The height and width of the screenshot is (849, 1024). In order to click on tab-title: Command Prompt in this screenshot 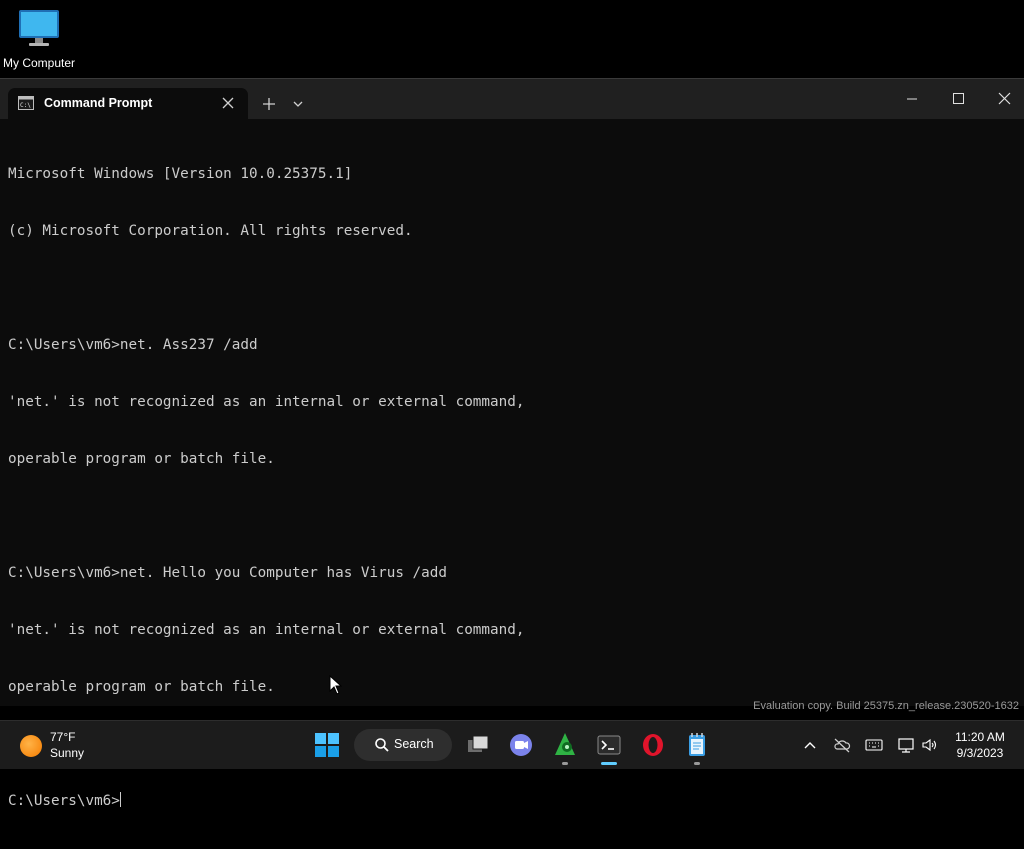, I will do `click(98, 103)`.